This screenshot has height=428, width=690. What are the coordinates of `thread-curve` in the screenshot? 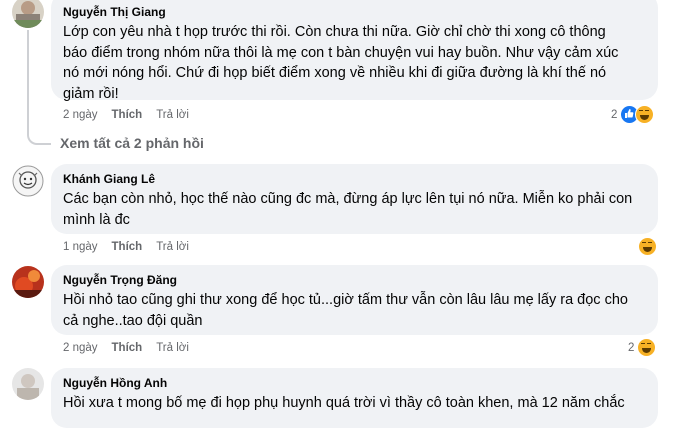 It's located at (39, 139).